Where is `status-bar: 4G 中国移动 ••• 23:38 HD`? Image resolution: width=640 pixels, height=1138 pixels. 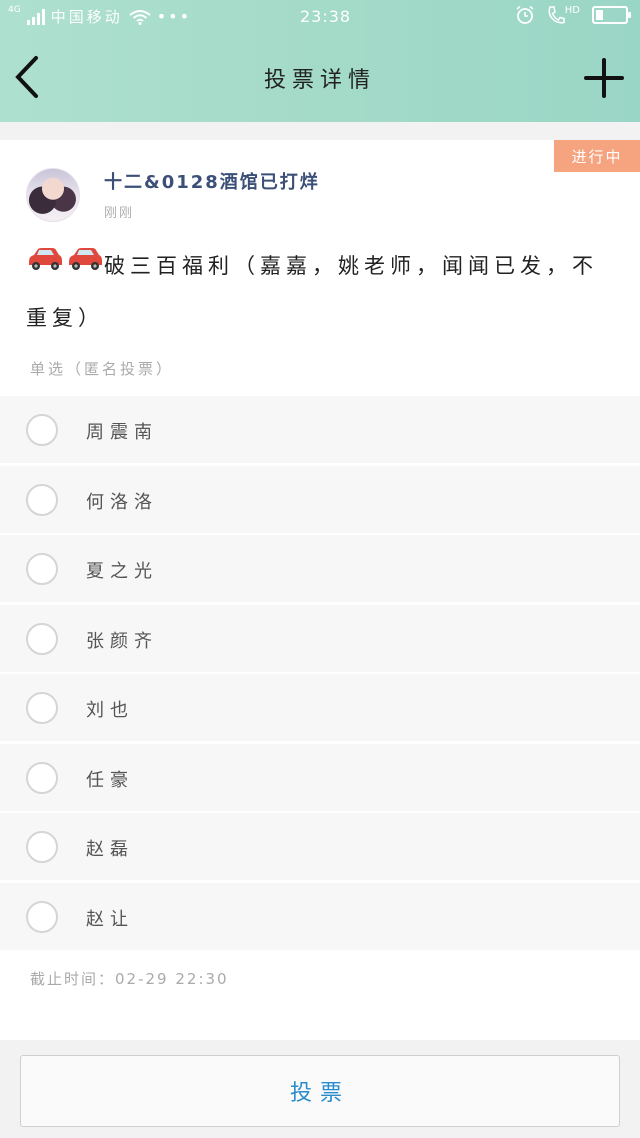
status-bar: 4G 中国移动 ••• 23:38 HD is located at coordinates (320, 17).